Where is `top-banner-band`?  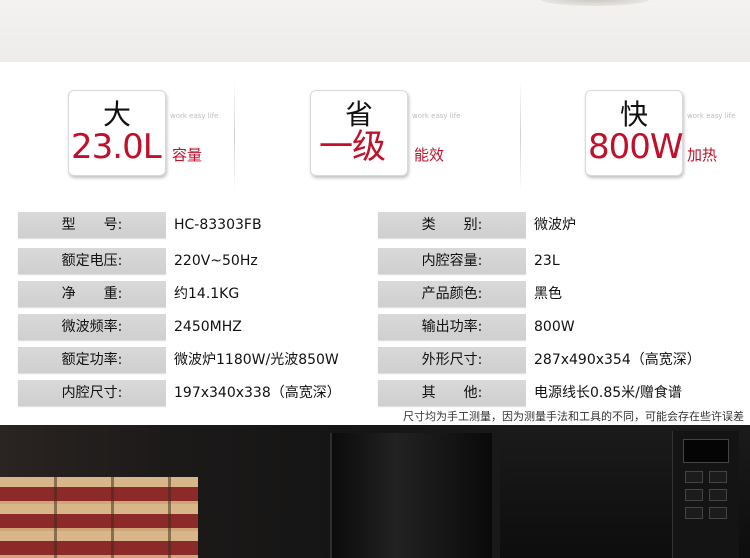 top-banner-band is located at coordinates (375, 31).